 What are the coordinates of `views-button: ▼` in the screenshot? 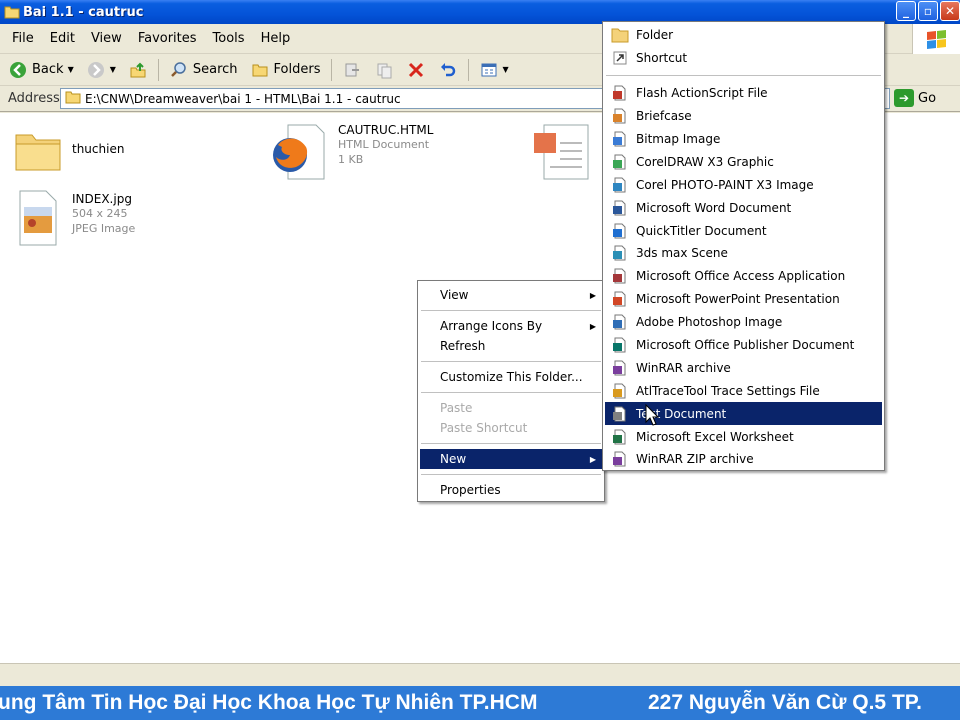 It's located at (494, 70).